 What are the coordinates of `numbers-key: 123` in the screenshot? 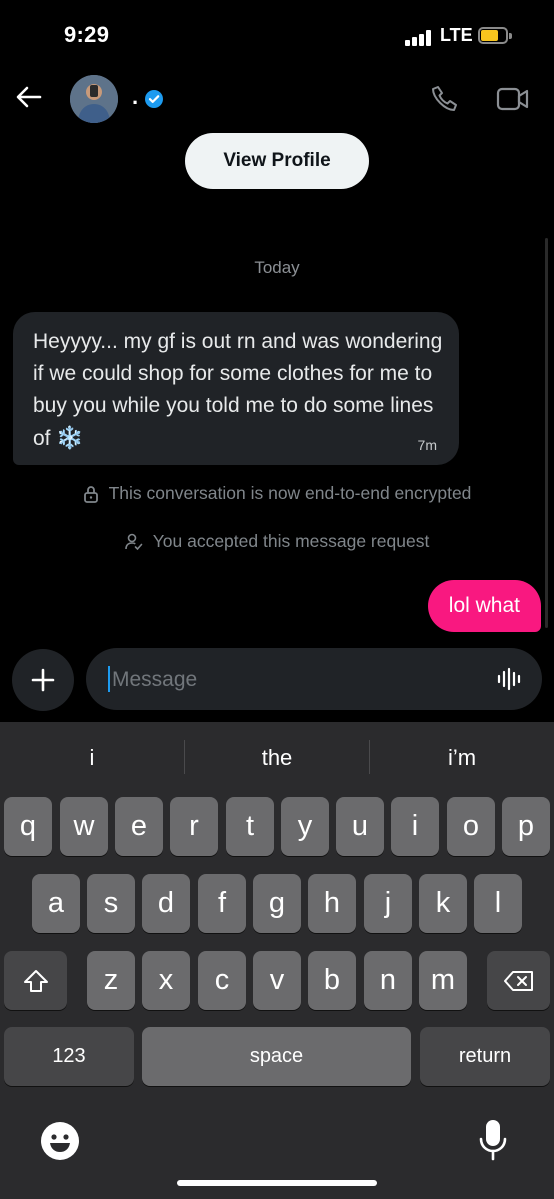 It's located at (69, 1056).